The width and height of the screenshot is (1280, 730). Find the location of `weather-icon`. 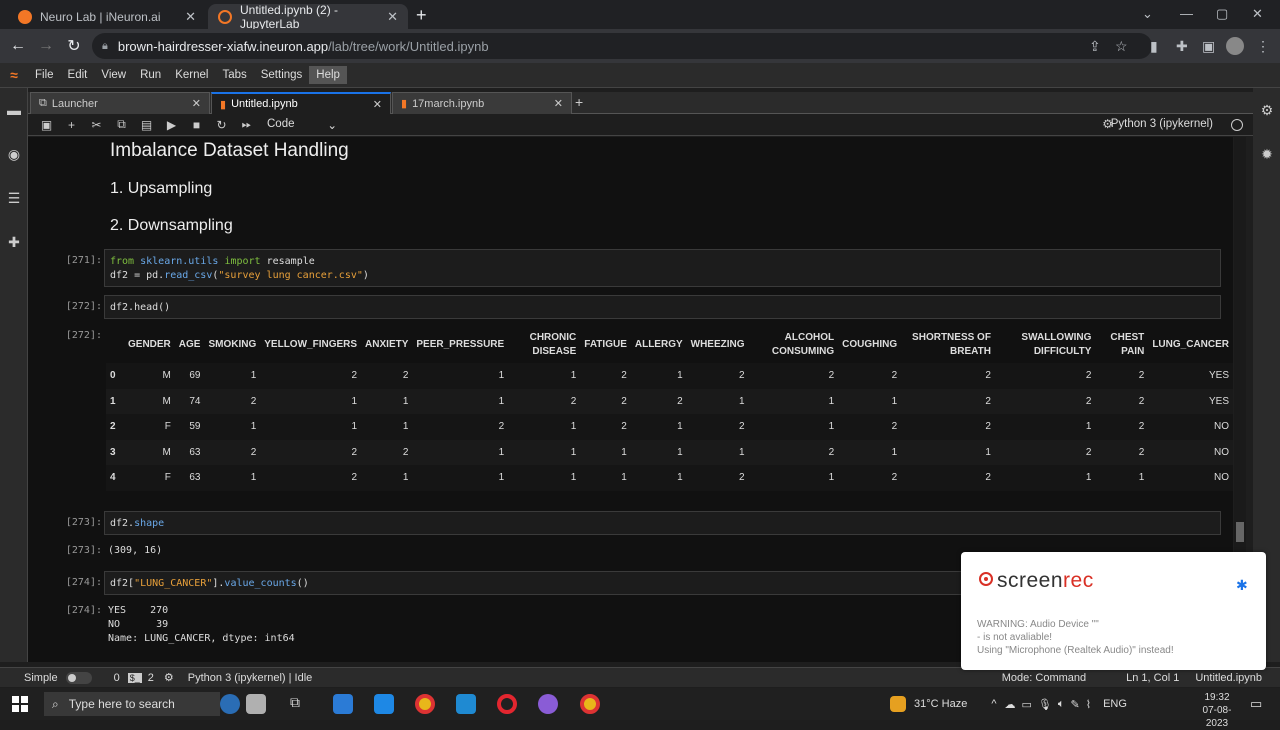

weather-icon is located at coordinates (898, 704).